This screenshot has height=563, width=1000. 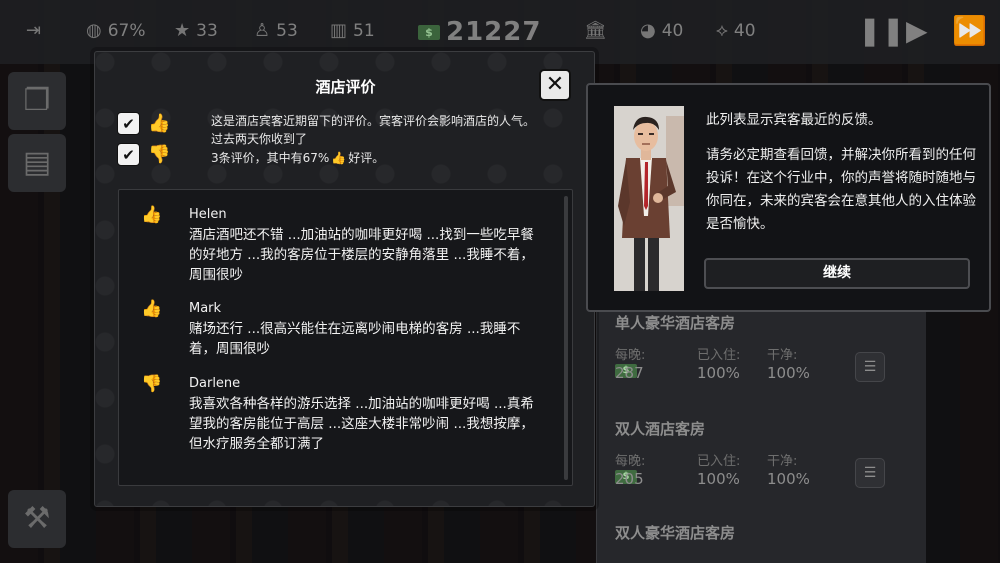 I want to click on advisor-line: 此列表显示宾客最近的反馈。, so click(x=794, y=120).